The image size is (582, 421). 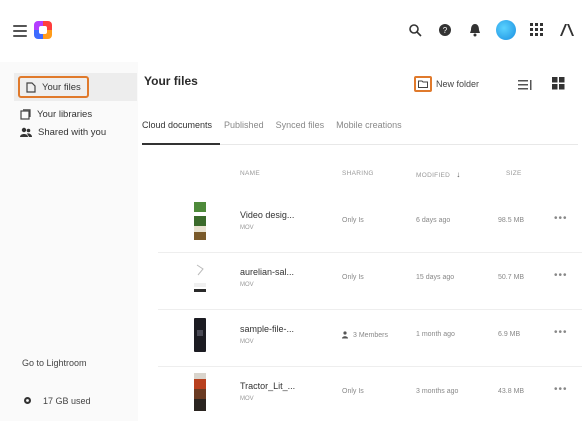 I want to click on storage-label: 17 GB used, so click(x=67, y=400).